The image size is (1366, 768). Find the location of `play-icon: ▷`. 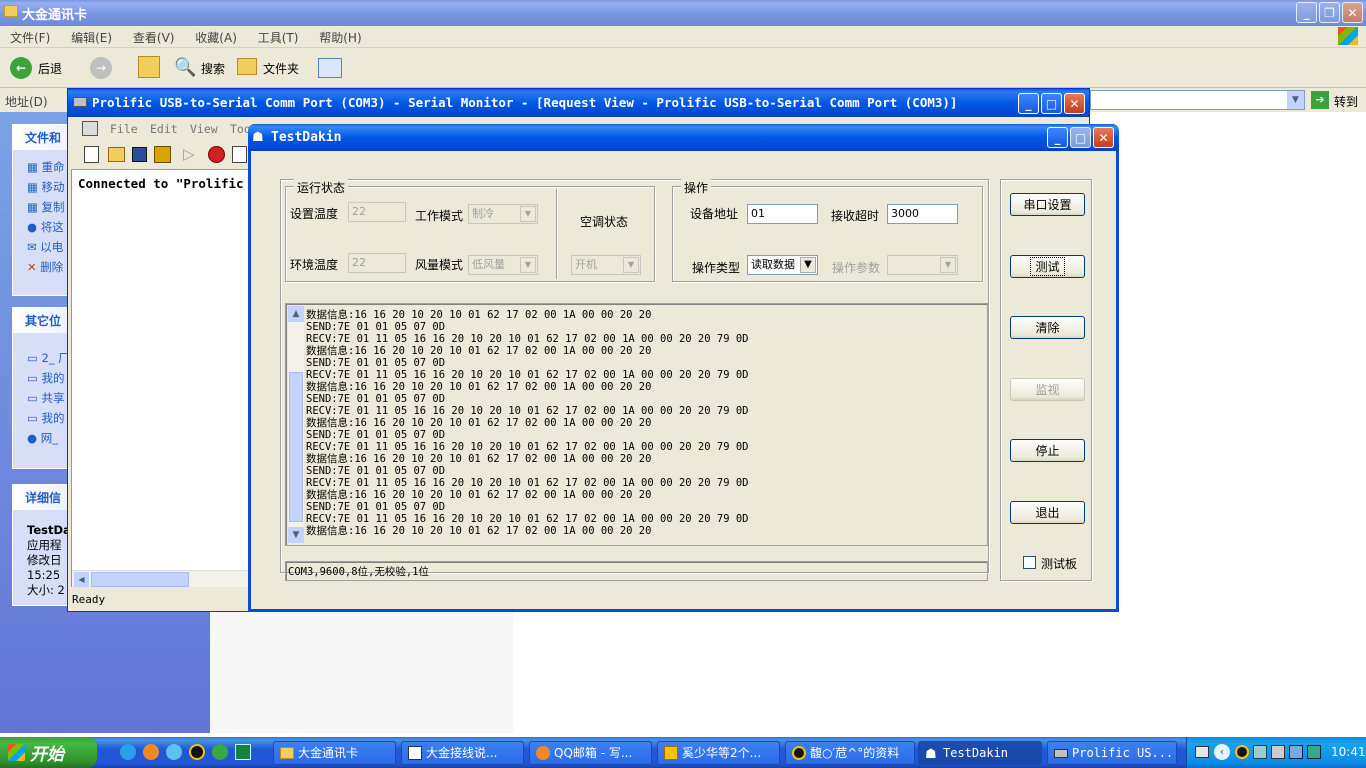

play-icon: ▷ is located at coordinates (189, 154).